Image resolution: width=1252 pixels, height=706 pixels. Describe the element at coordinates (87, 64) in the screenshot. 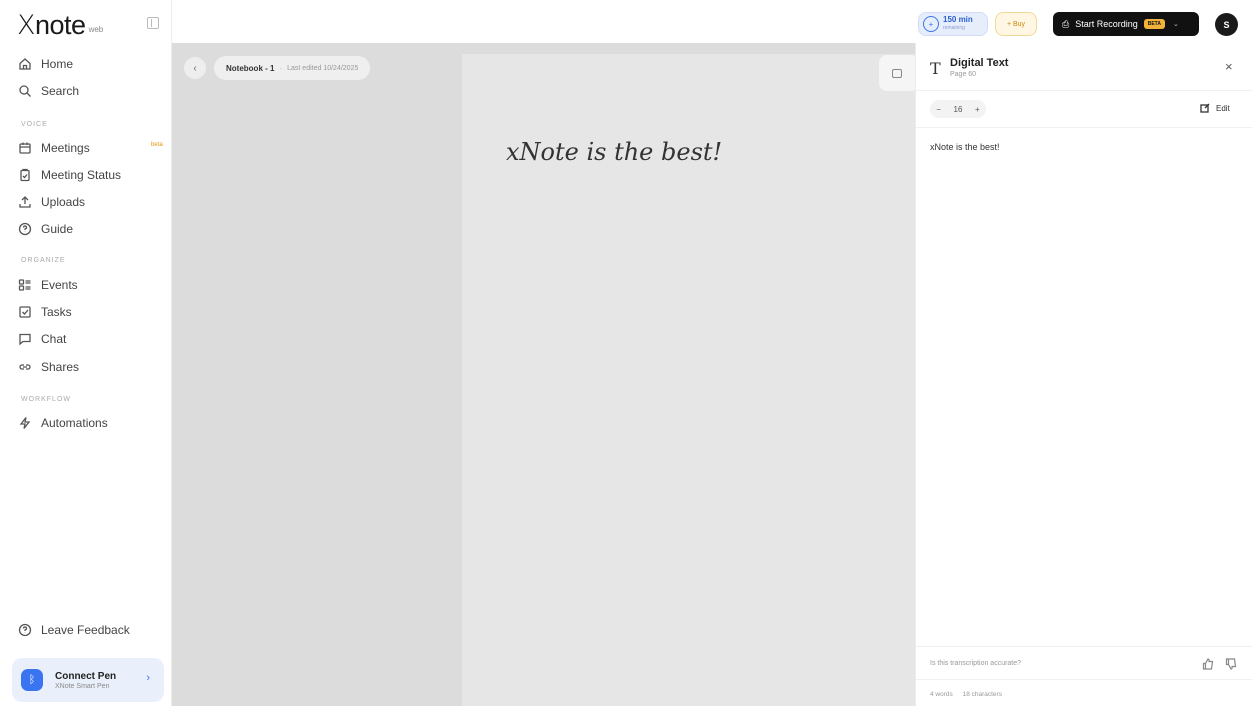

I see `sidebar-item-home: Home` at that location.